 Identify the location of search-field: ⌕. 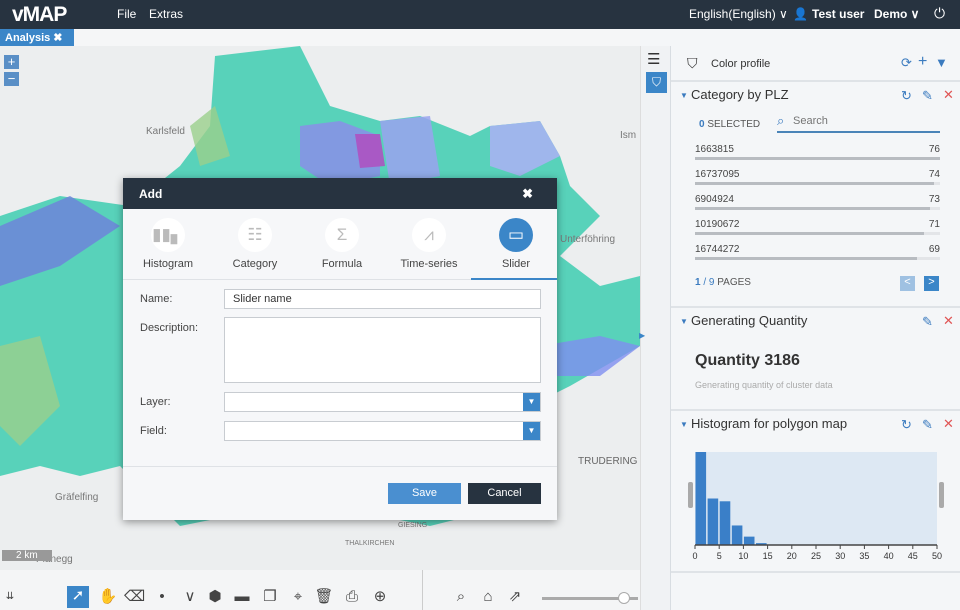
(858, 123).